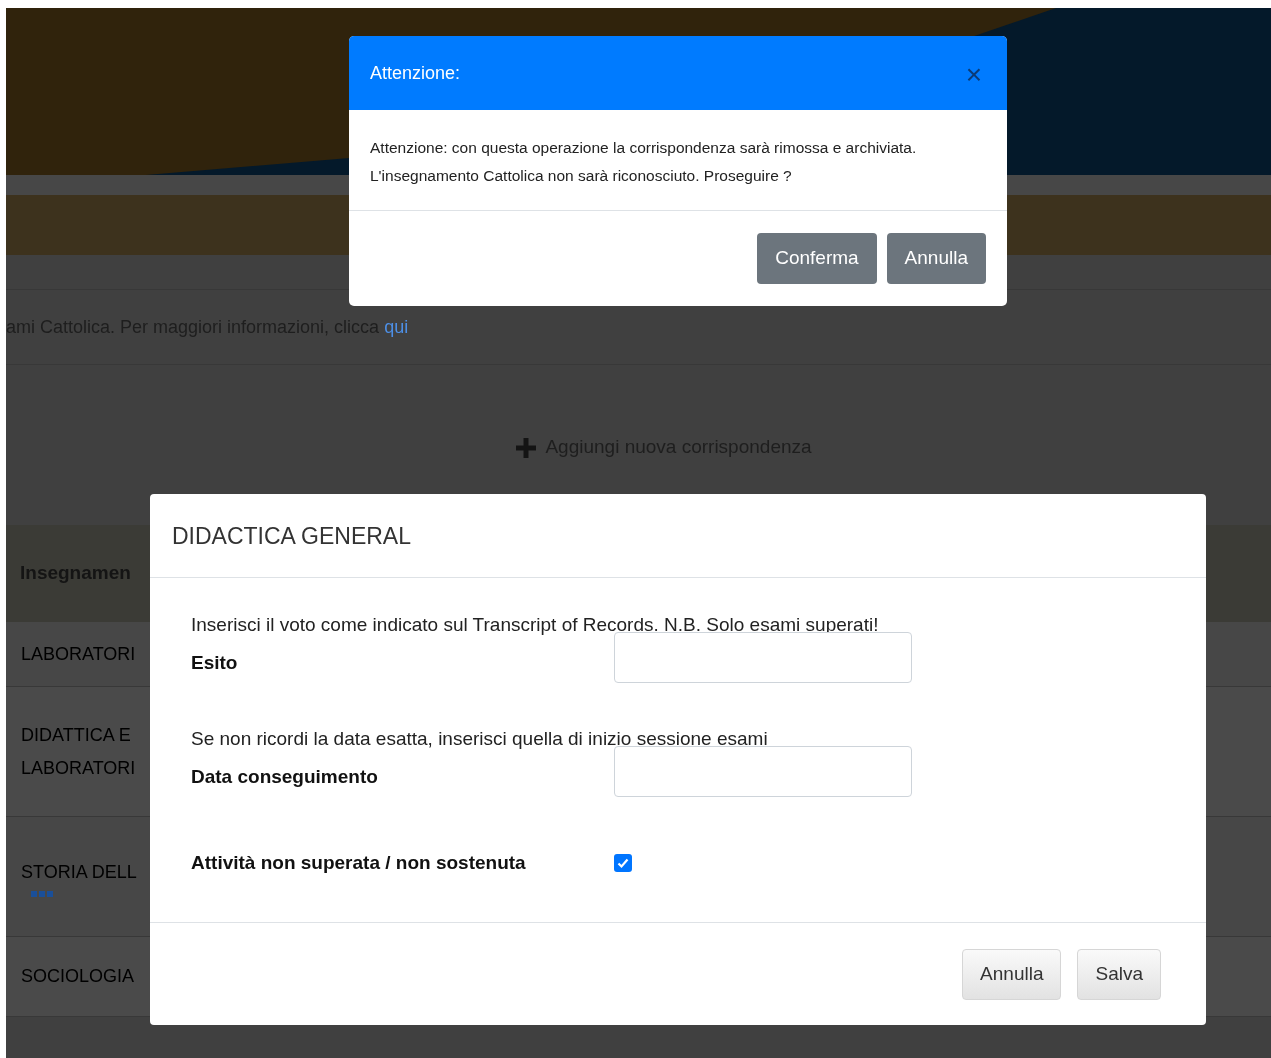 This screenshot has height=1058, width=1271. I want to click on field-label: Data conseguimento, so click(285, 777).